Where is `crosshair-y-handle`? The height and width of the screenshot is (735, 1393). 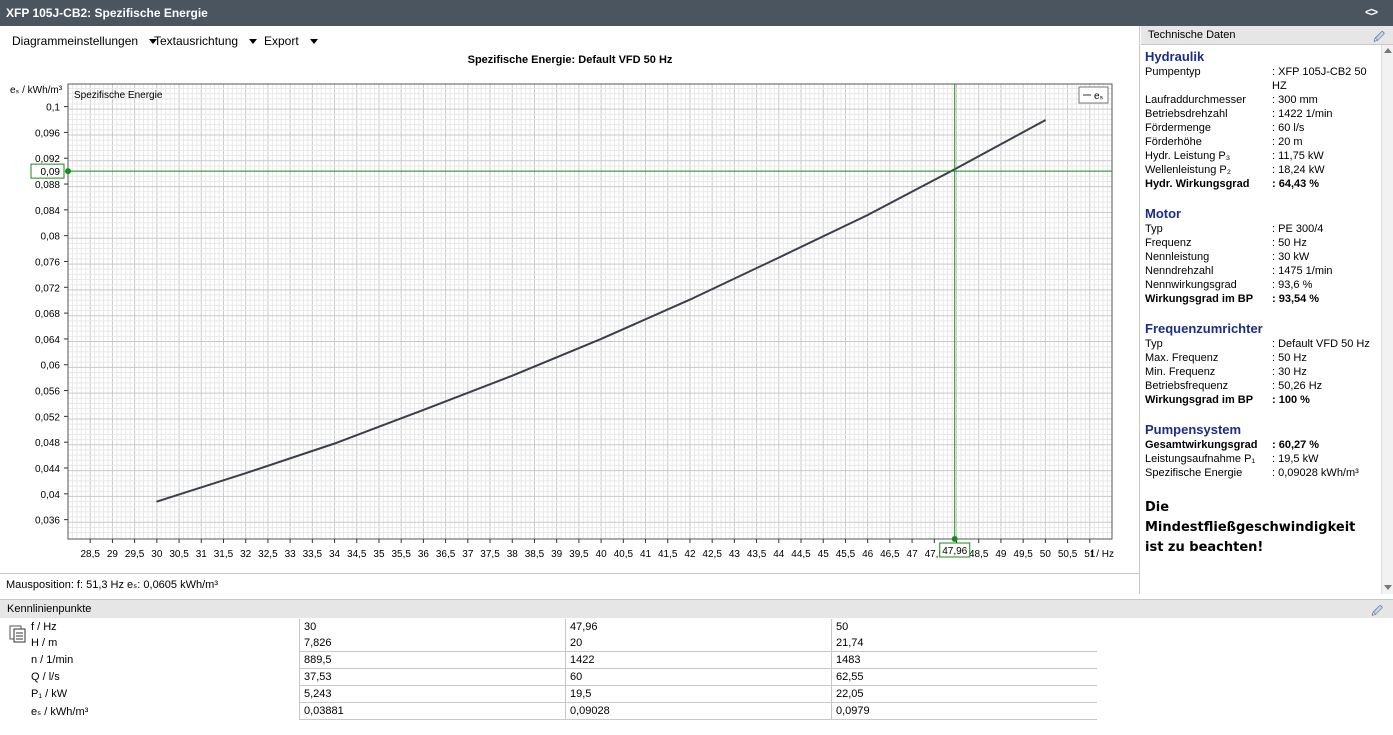 crosshair-y-handle is located at coordinates (68, 171).